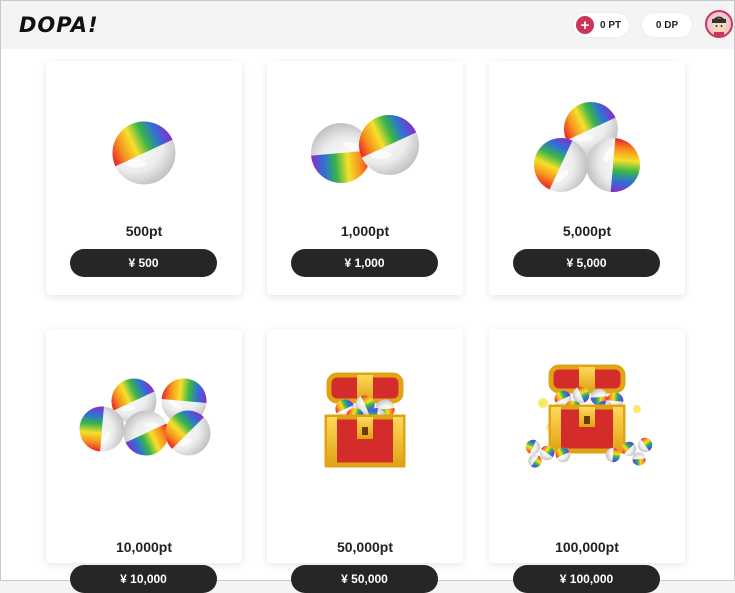 This screenshot has height=593, width=735. What do you see at coordinates (586, 263) in the screenshot?
I see `buy-5000-button: ¥ 5,000` at bounding box center [586, 263].